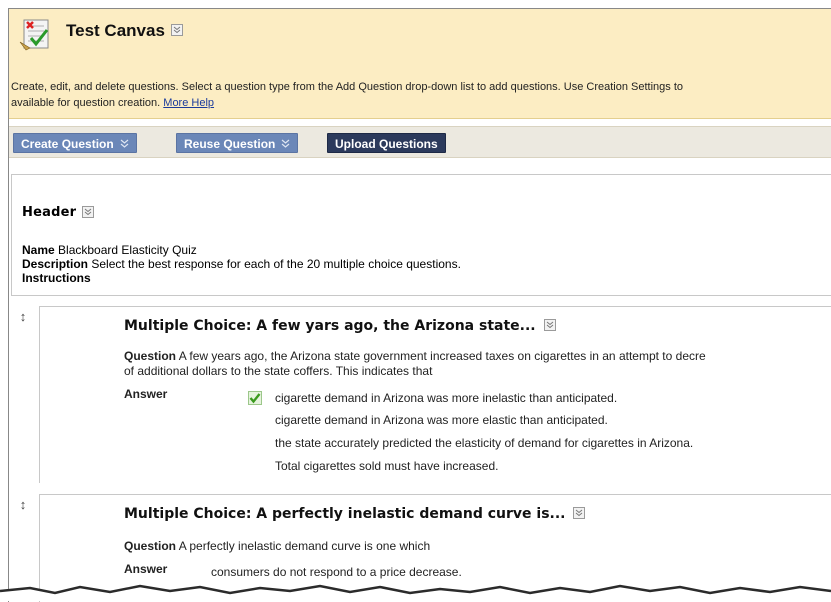 This screenshot has height=602, width=831. I want to click on test-name-row: Name Blackboard Elasticity Quiz, so click(109, 250).